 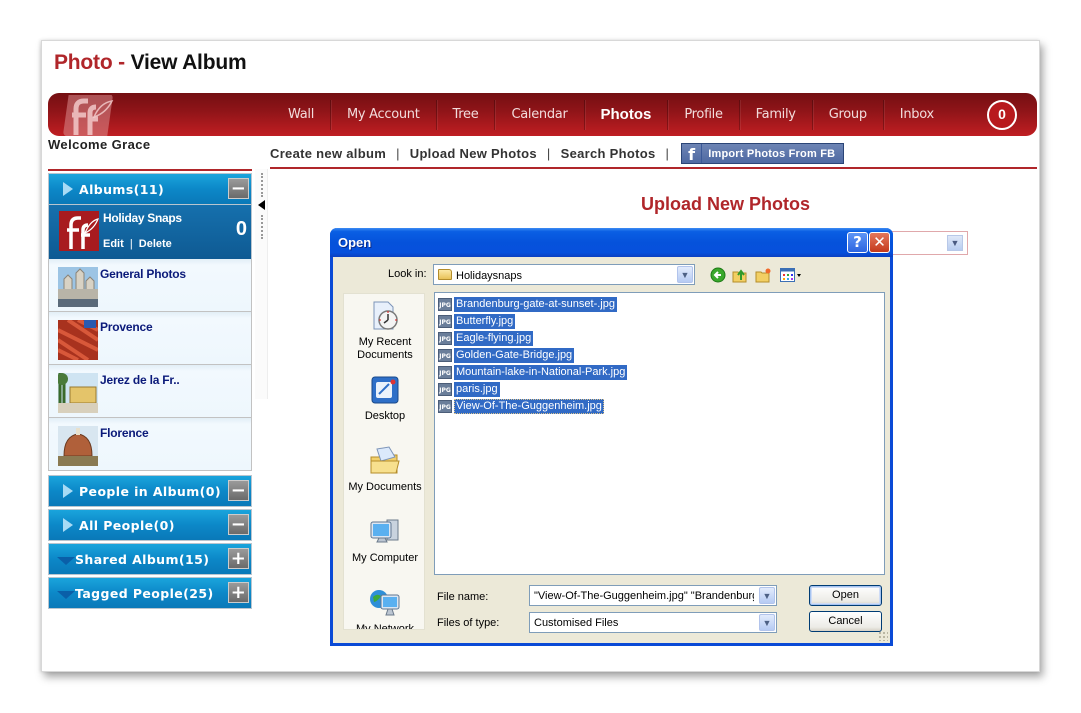 I want to click on albums-panel-title: Albums(11), so click(x=122, y=189).